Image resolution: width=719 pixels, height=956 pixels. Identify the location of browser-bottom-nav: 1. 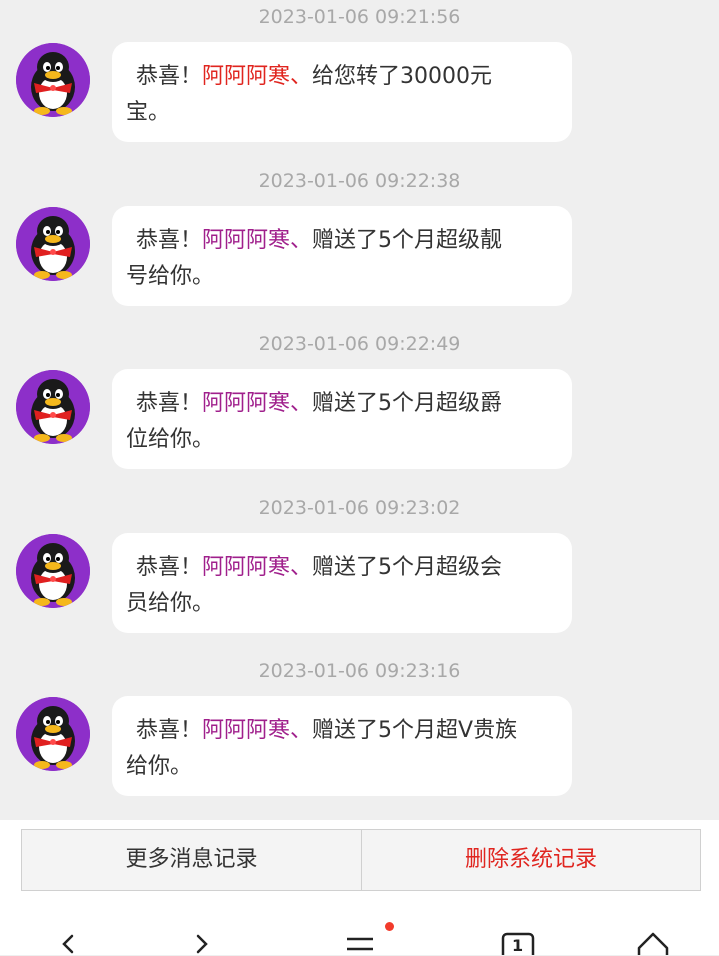
(359, 928).